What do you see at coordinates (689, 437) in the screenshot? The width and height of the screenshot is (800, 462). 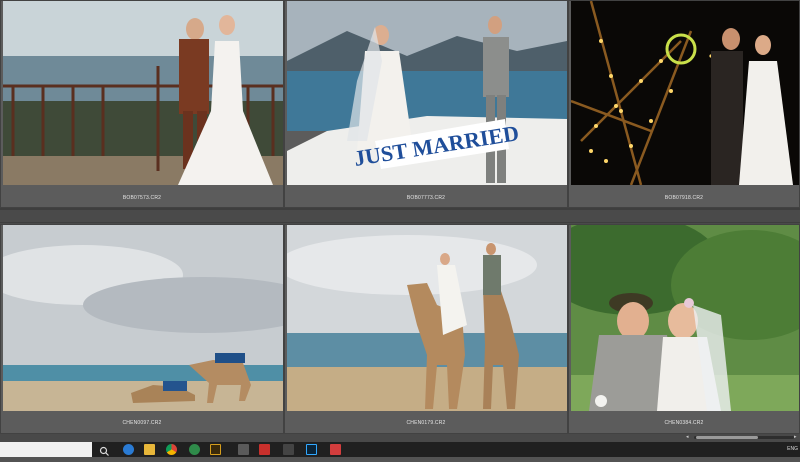 I see `scroll-left-arrow-icon: ◂` at bounding box center [689, 437].